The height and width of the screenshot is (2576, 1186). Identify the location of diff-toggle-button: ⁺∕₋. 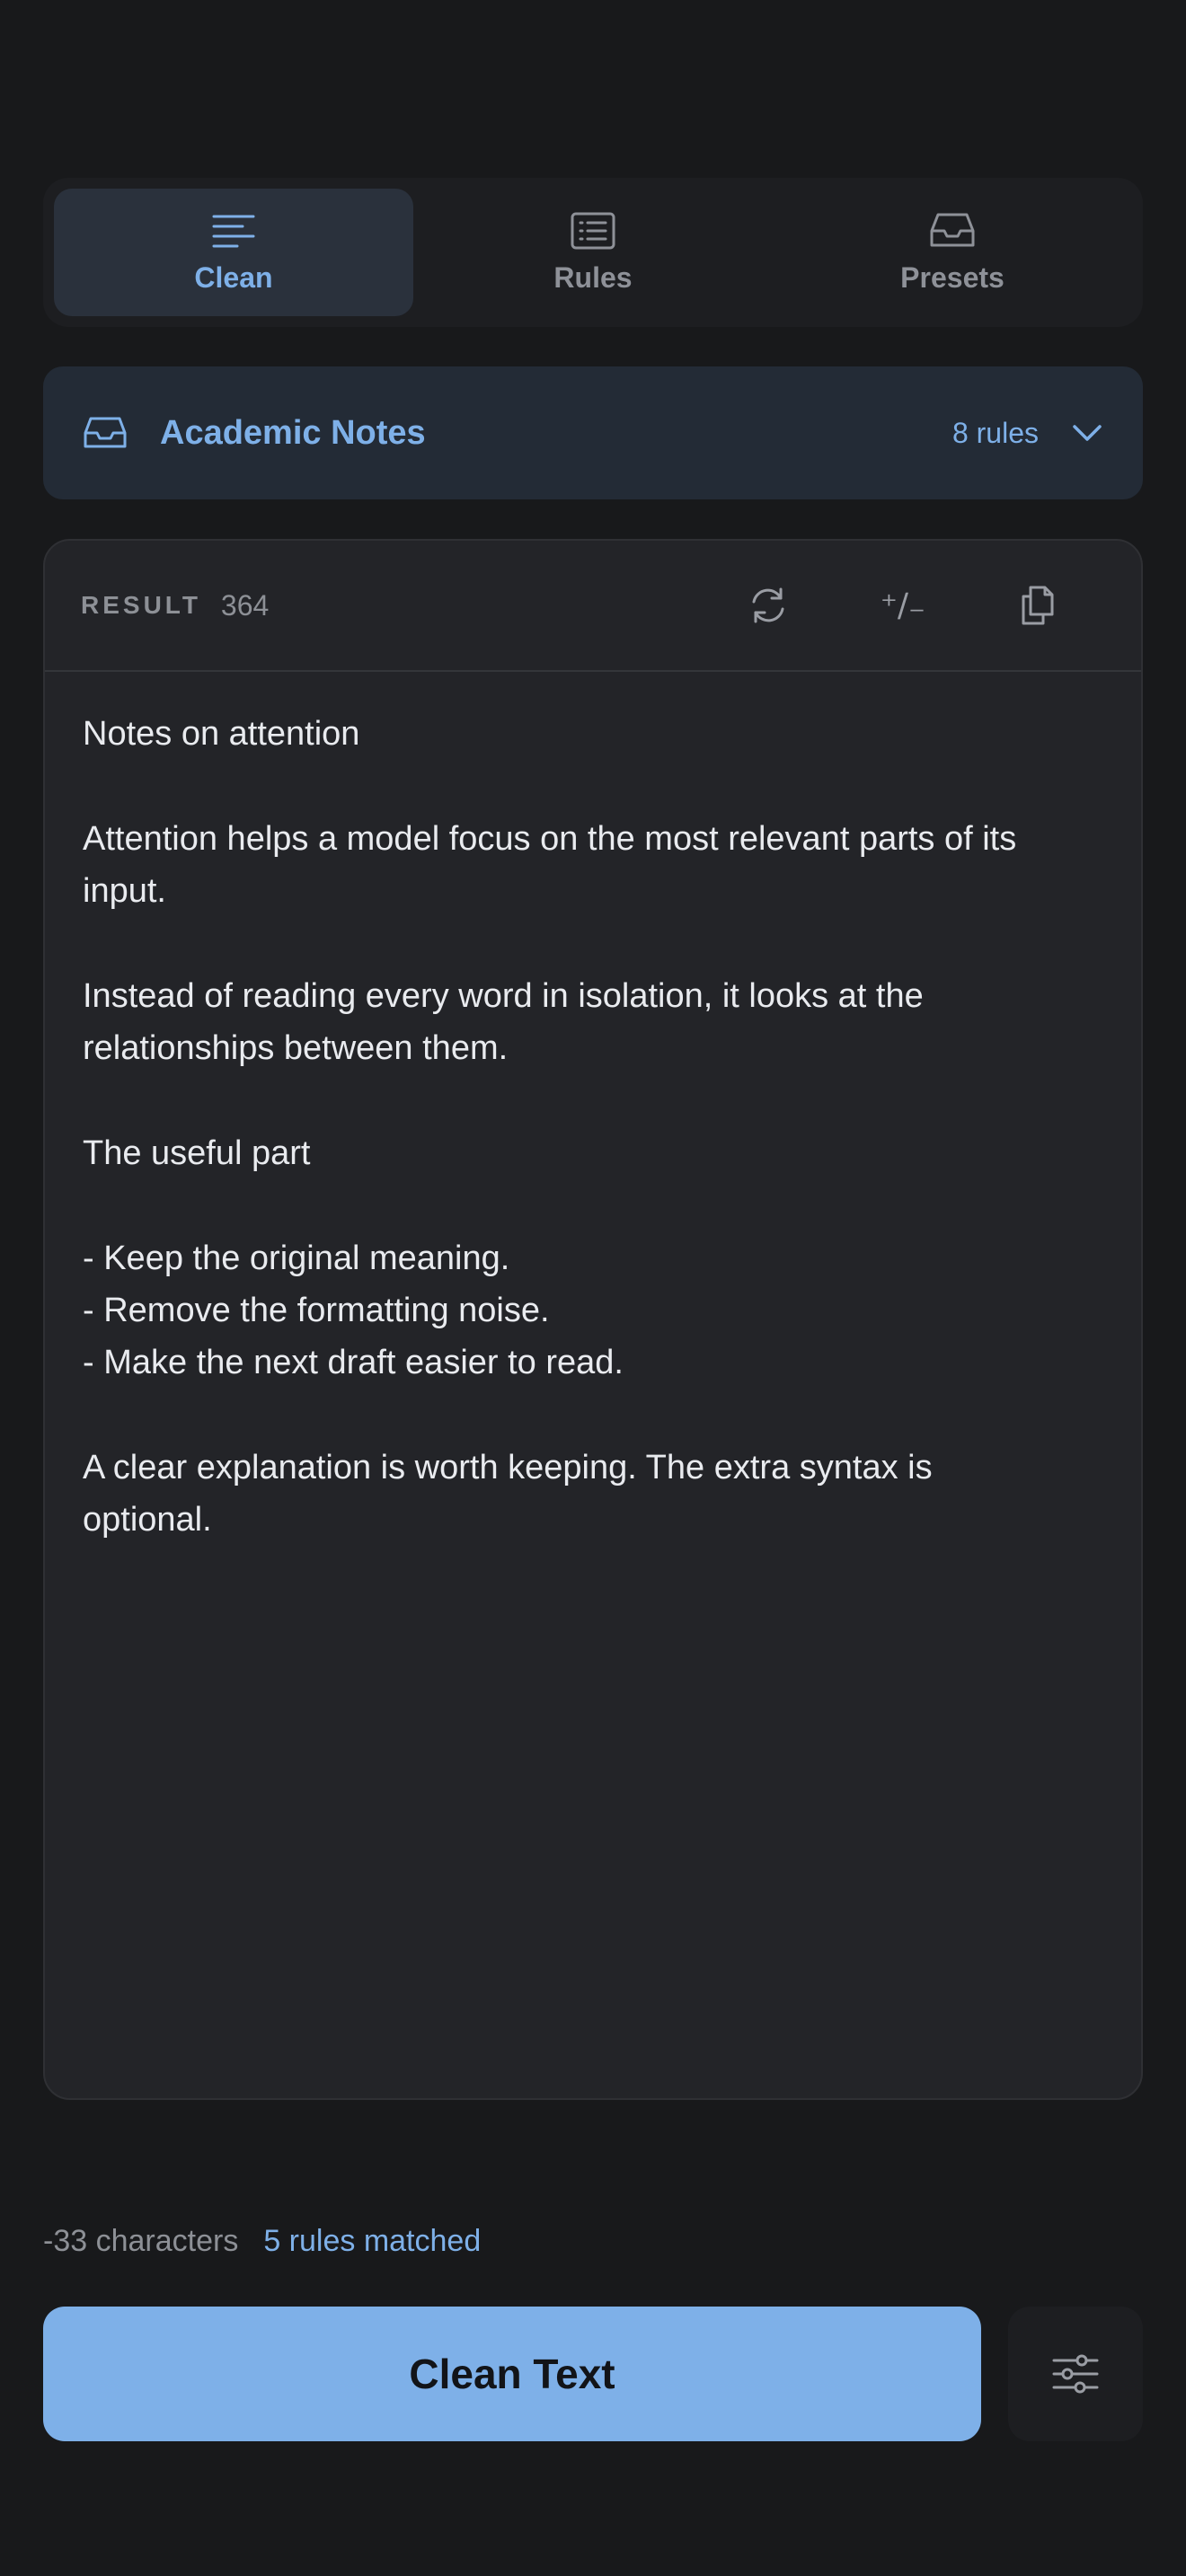
(903, 605).